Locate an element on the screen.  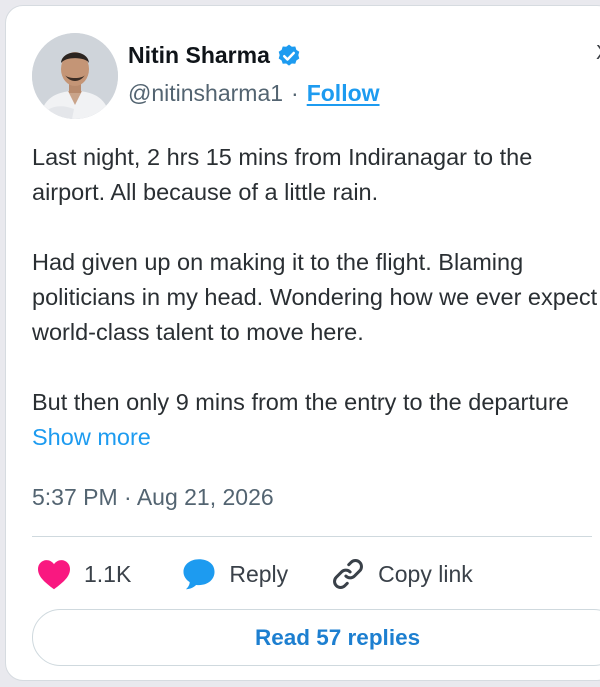
like-button: 1.1K is located at coordinates (83, 574).